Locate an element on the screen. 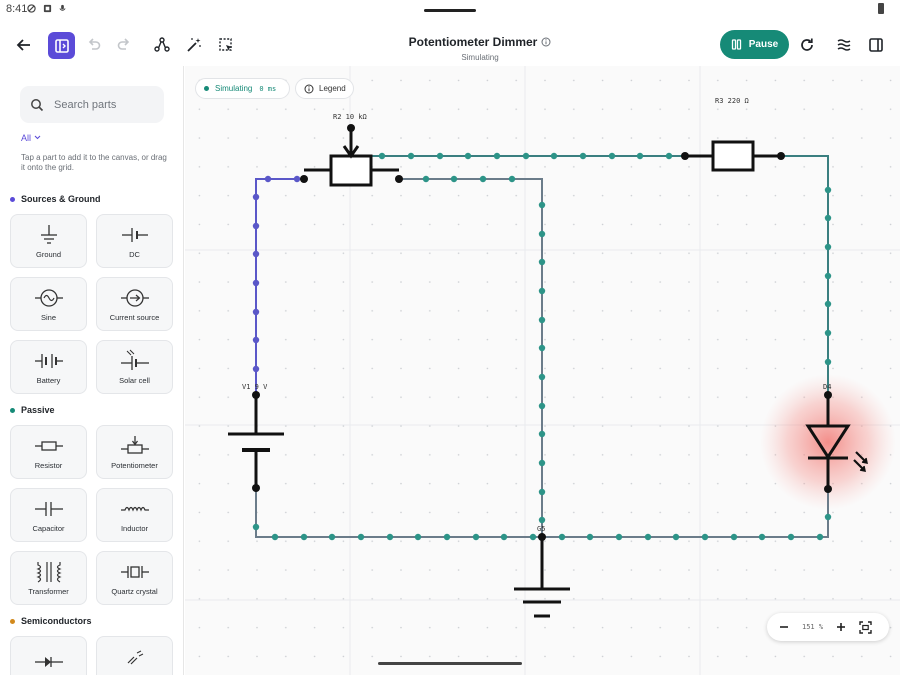 The height and width of the screenshot is (675, 900). part-card-current-source: Current source is located at coordinates (134, 304).